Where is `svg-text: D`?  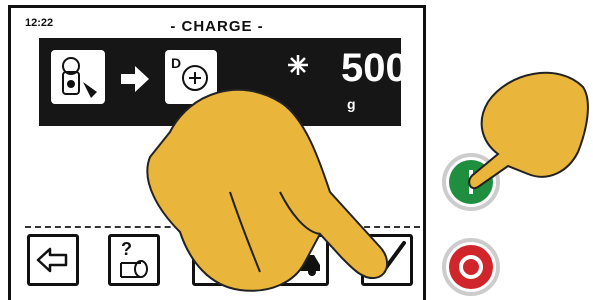 svg-text: D is located at coordinates (176, 63).